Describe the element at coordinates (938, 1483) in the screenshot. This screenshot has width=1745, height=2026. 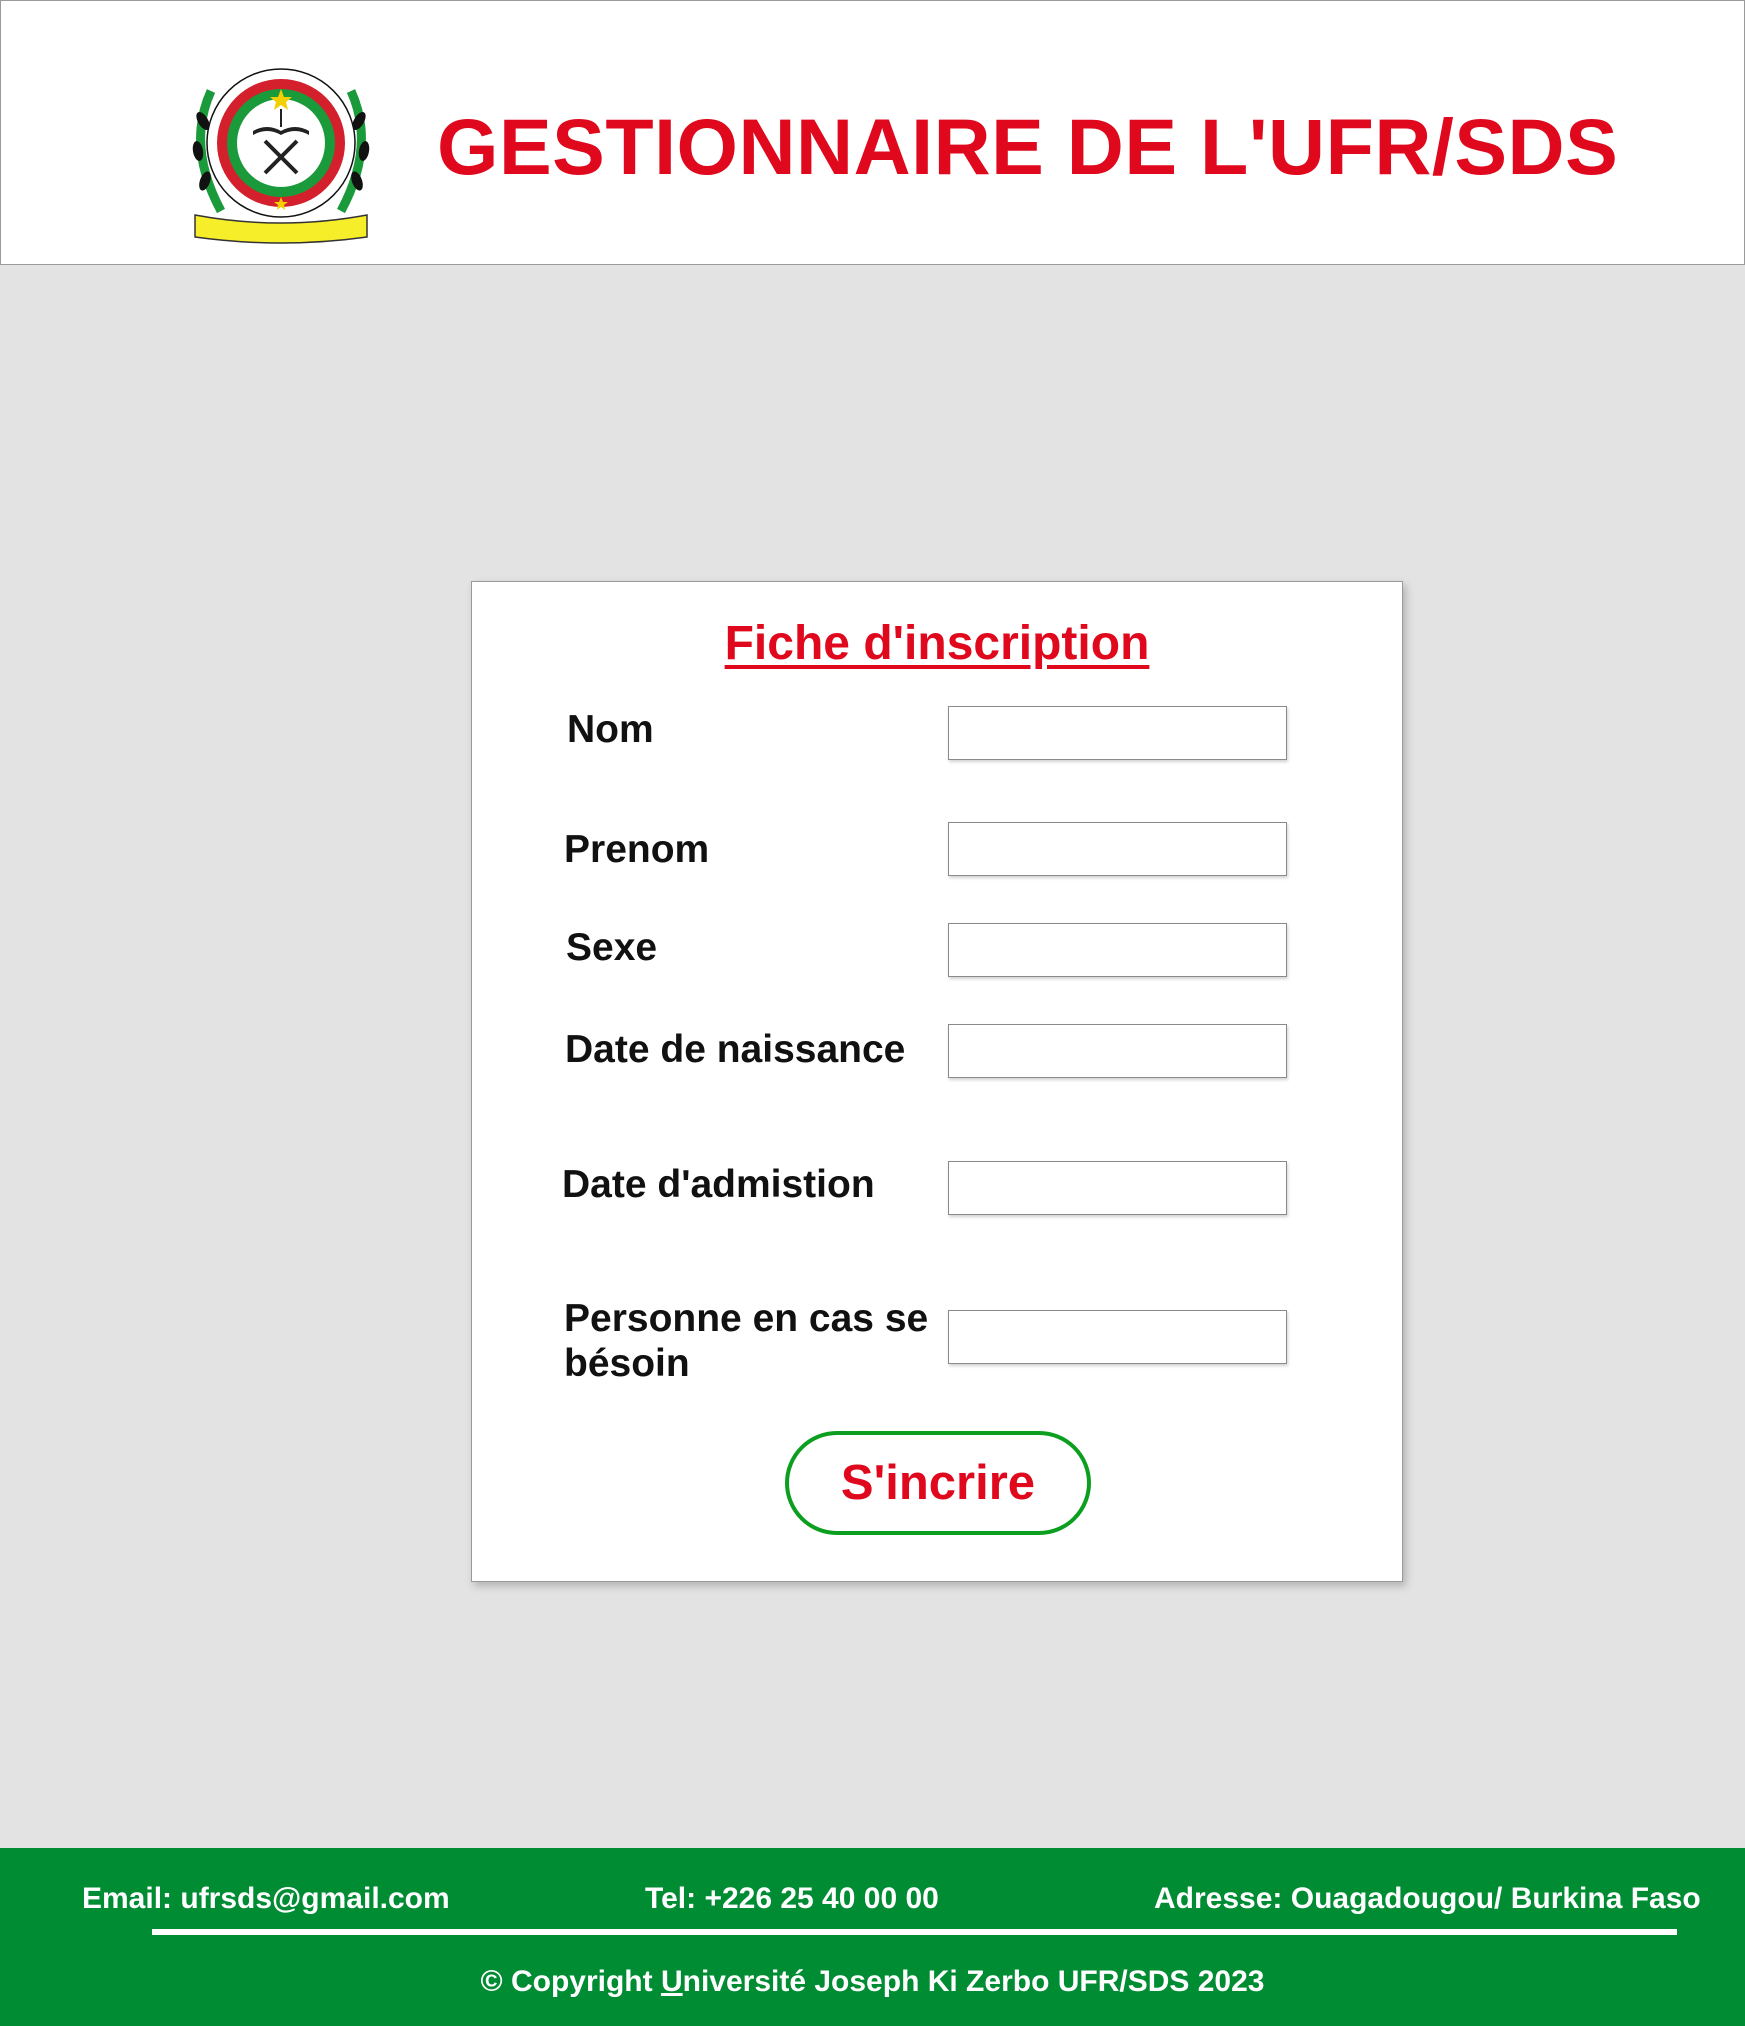
I see `sinscrire-button: S'incrire` at that location.